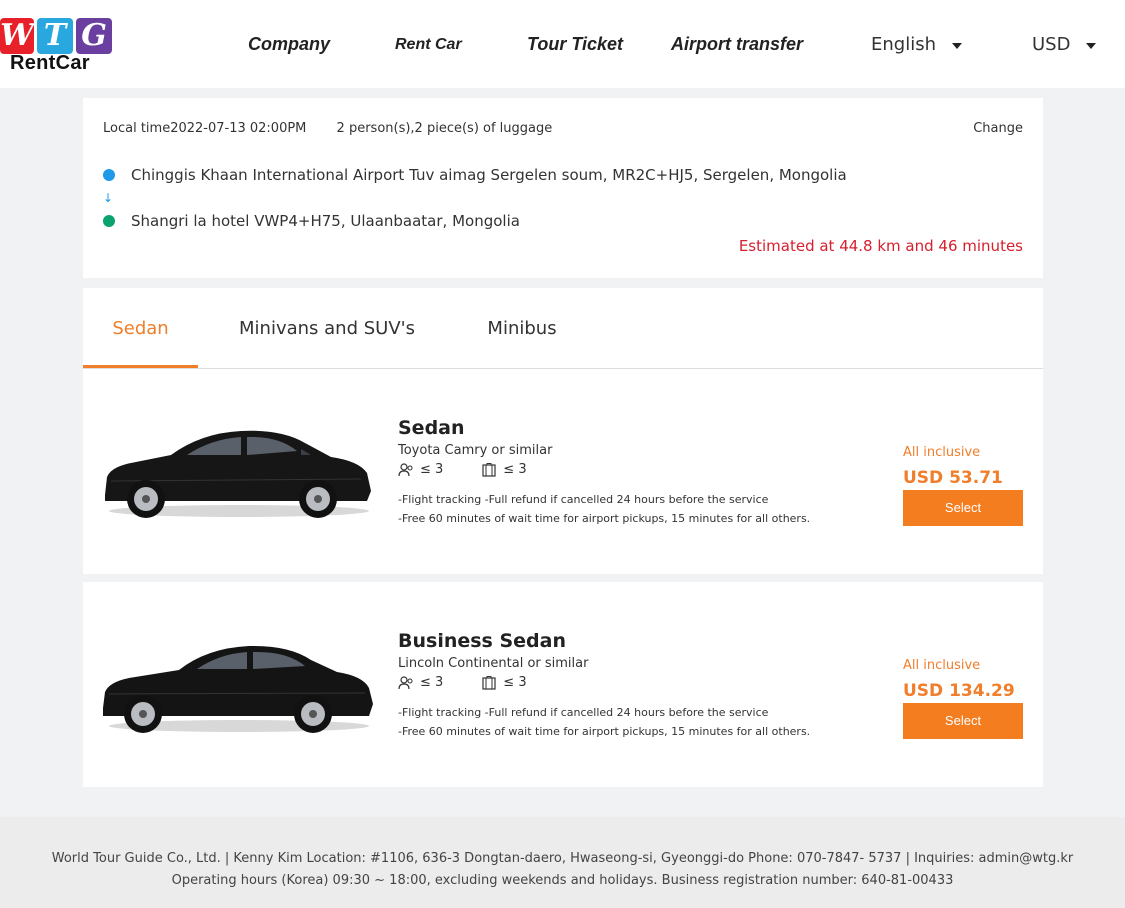 This screenshot has width=1125, height=908. What do you see at coordinates (998, 128) in the screenshot?
I see `change-link: Change` at bounding box center [998, 128].